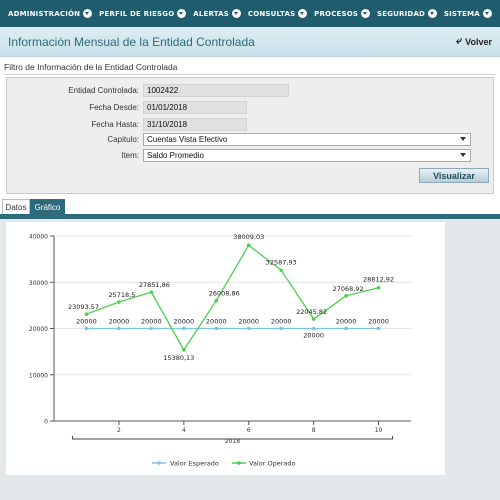 This screenshot has width=500, height=500. I want to click on back-label: Volver, so click(478, 41).